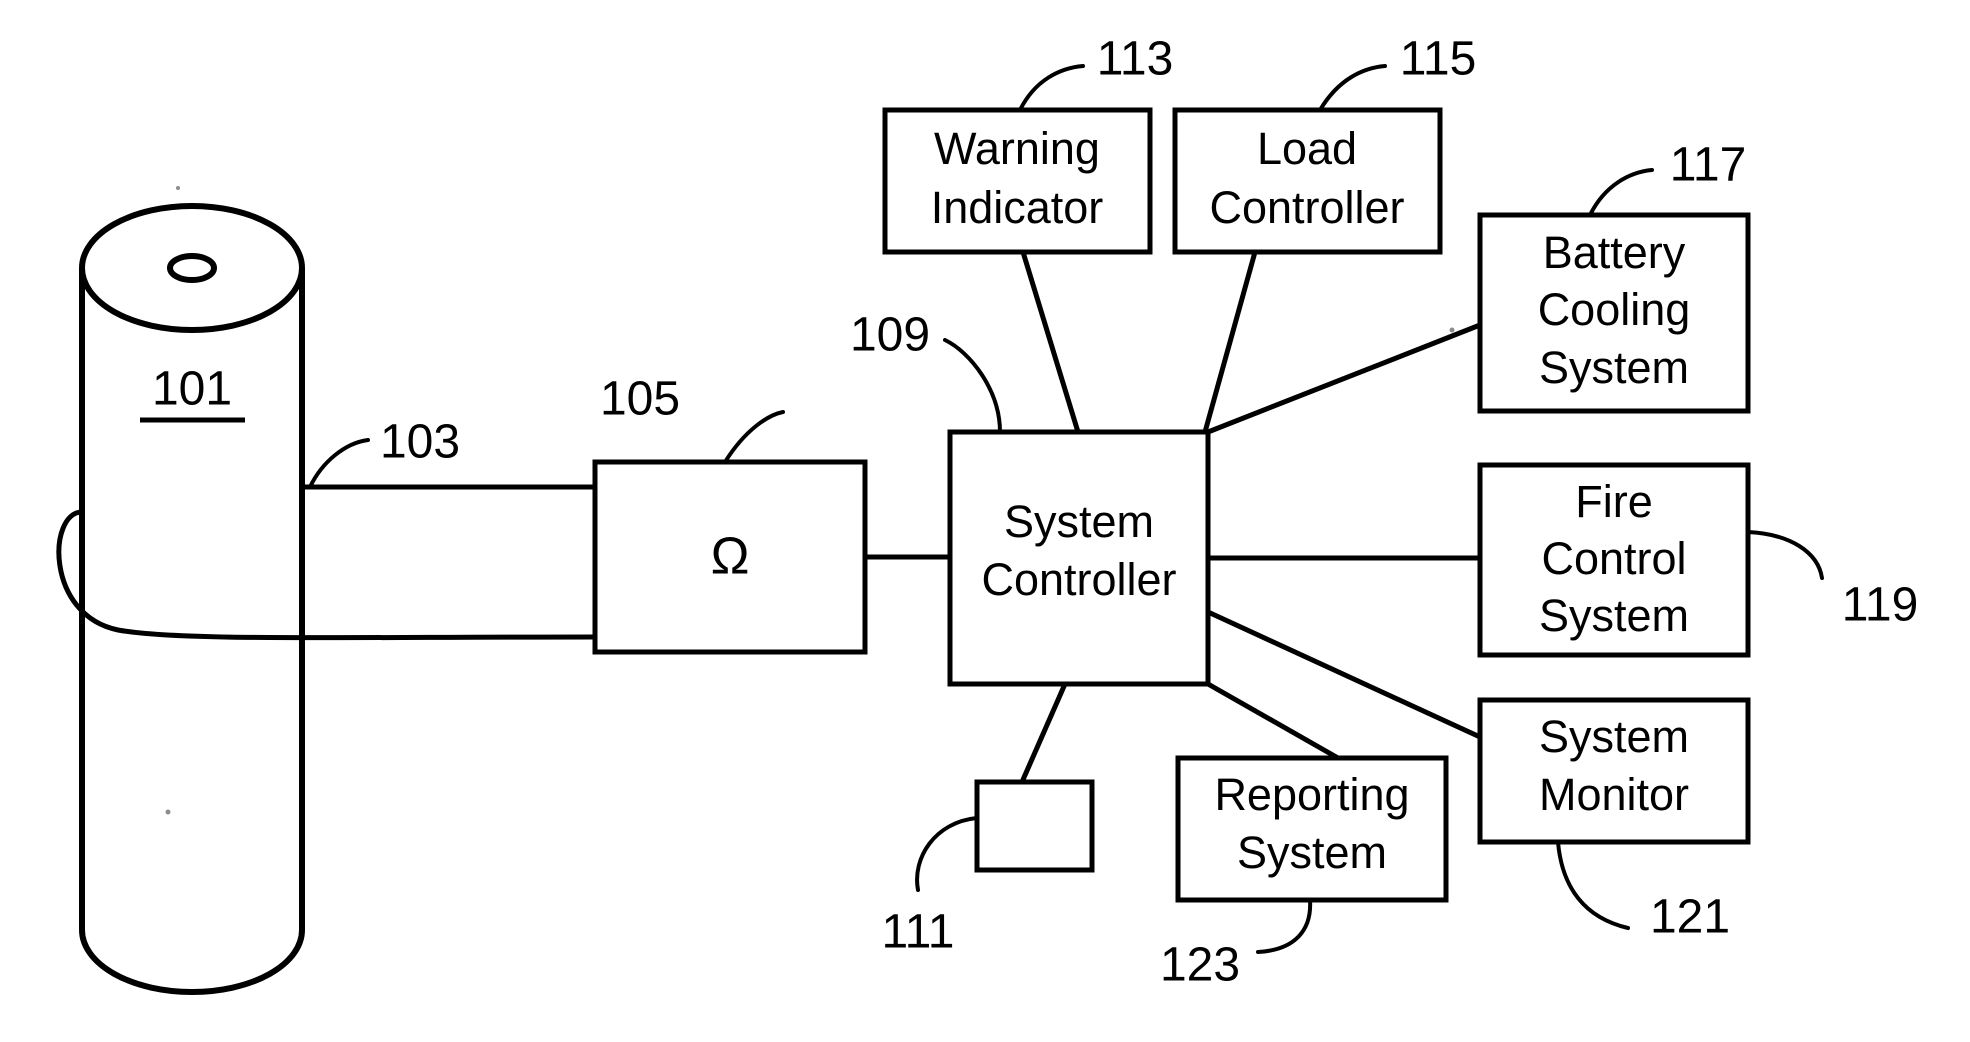 This screenshot has height=1042, width=1970. Describe the element at coordinates (972, 386) in the screenshot. I see `ref-109-leader` at that location.